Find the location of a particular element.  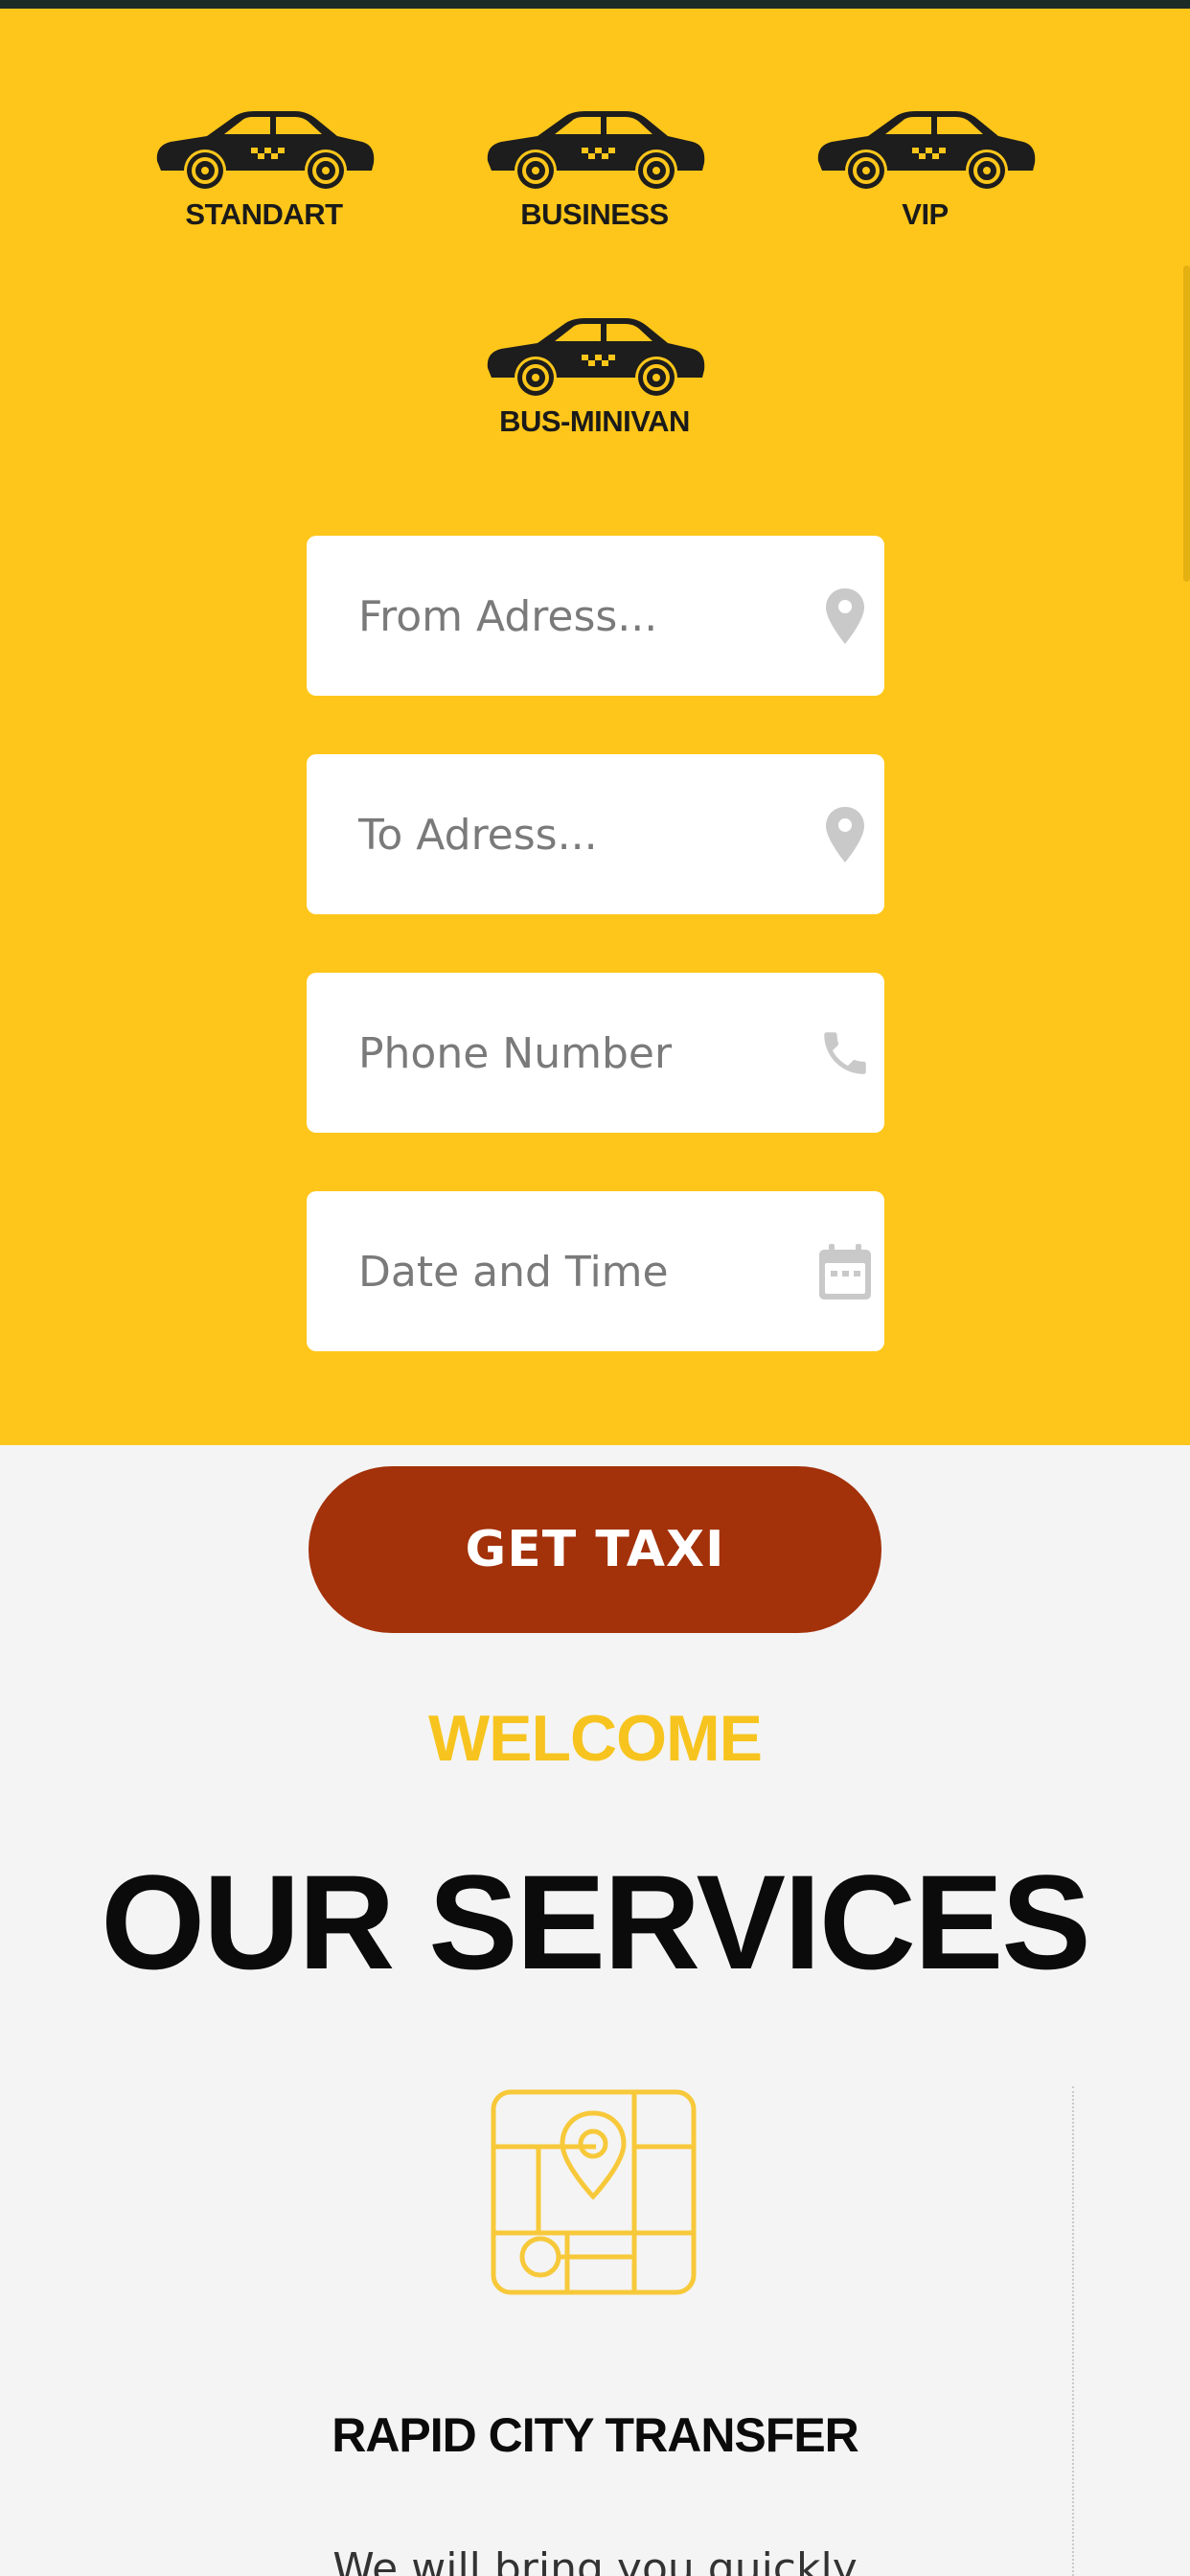

date-time-field is located at coordinates (595, 1271).